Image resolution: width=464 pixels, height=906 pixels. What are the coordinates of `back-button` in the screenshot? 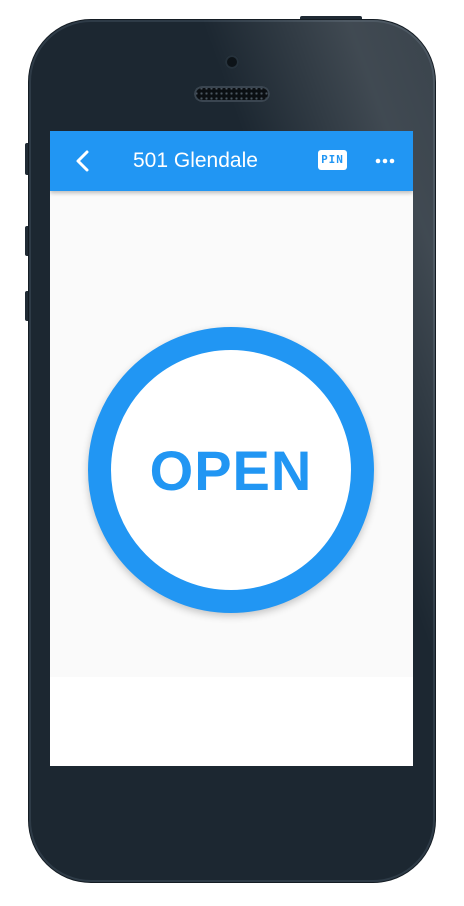 It's located at (84, 161).